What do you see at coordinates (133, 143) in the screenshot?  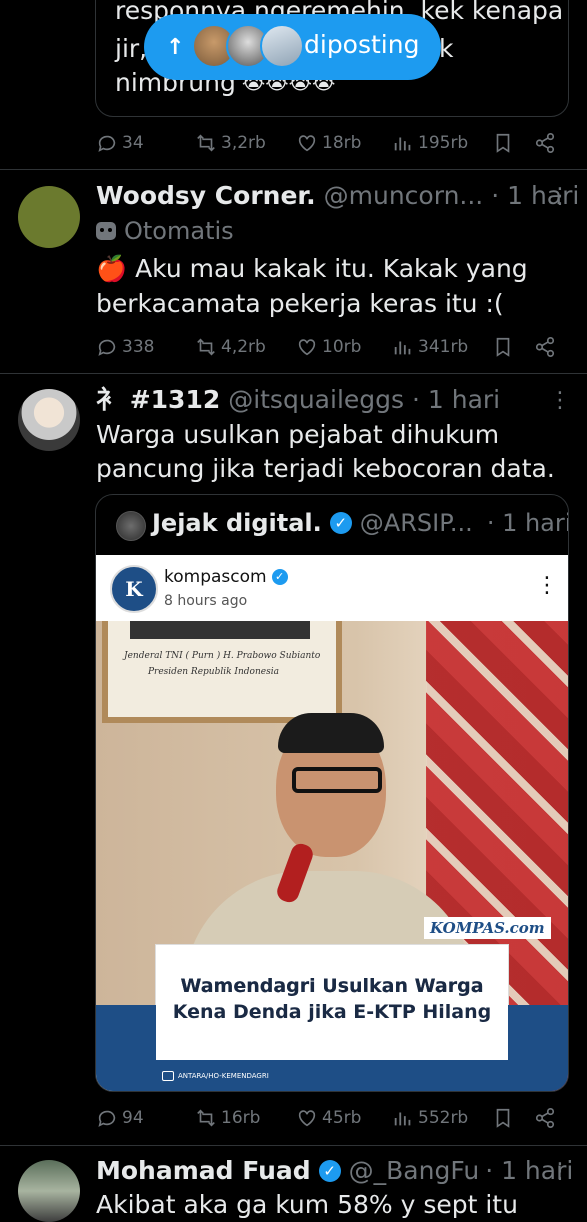 I see `reply-count: 34` at bounding box center [133, 143].